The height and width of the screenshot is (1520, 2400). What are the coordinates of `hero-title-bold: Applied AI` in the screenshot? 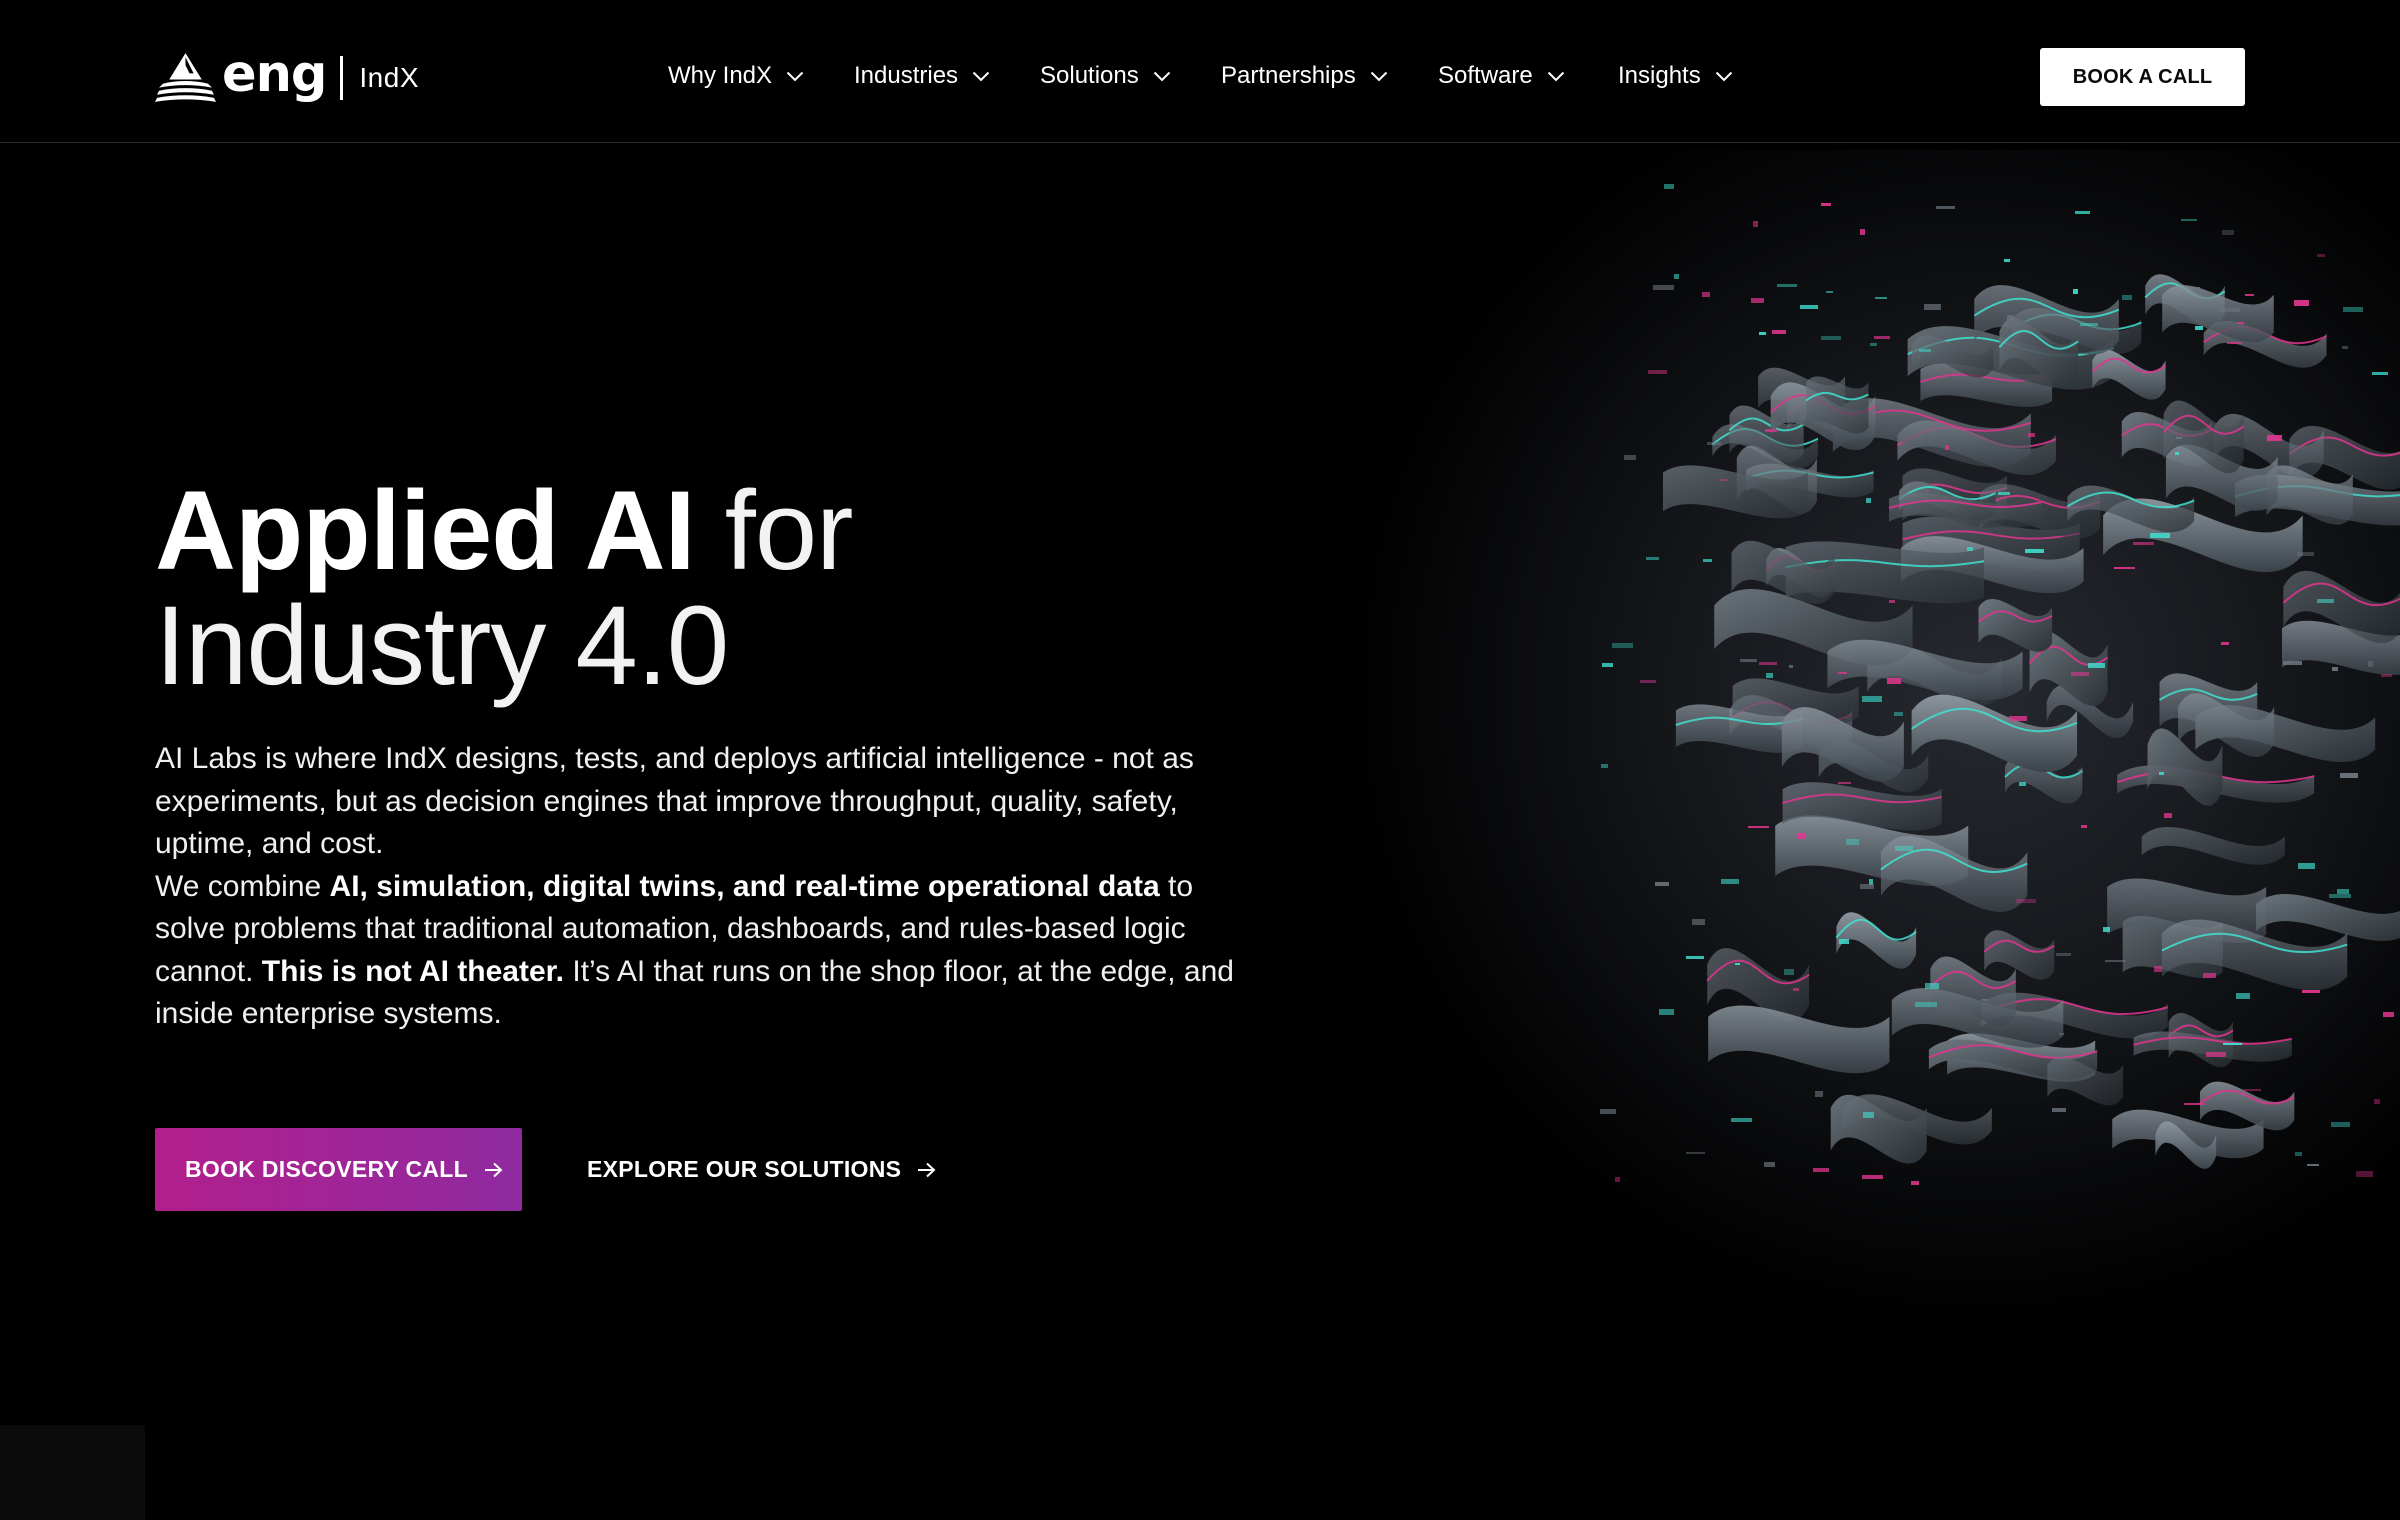 It's located at (425, 530).